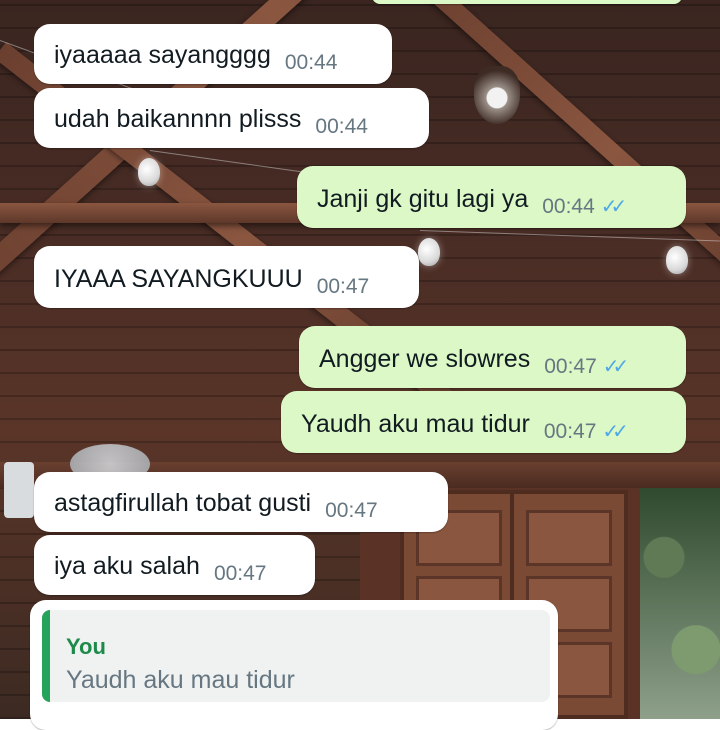  I want to click on message-bubble-incoming: udah baikannnn plisss 00:44, so click(231, 118).